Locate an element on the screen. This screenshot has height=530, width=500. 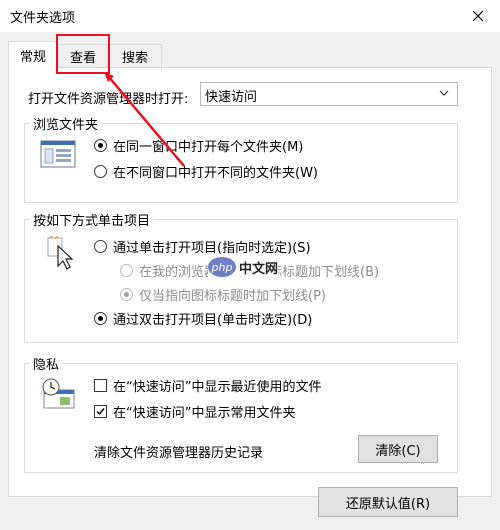
annotation-arrow is located at coordinates (144, 119).